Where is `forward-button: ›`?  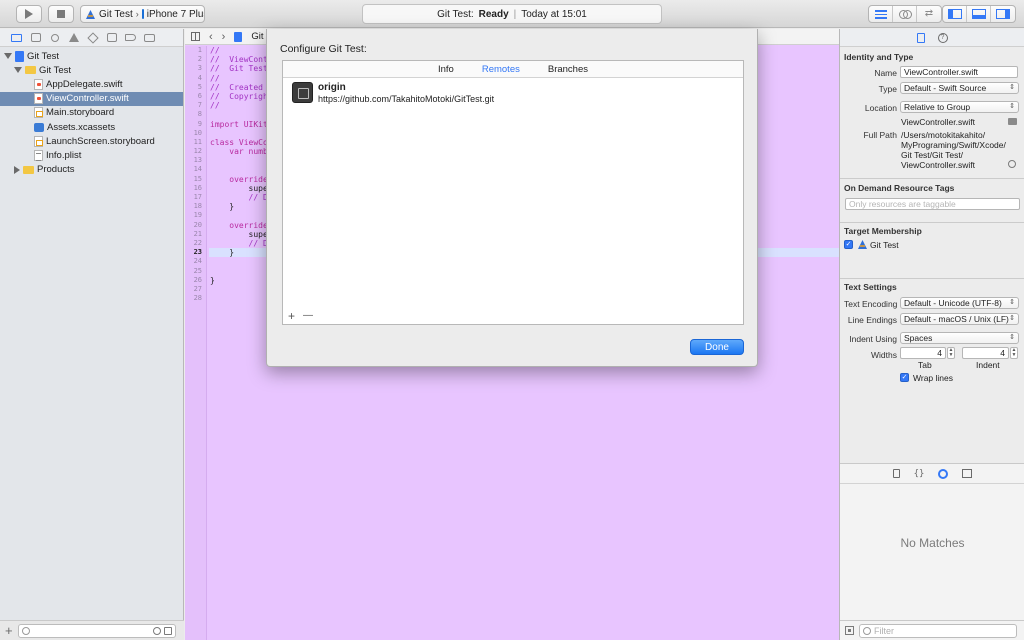 forward-button: › is located at coordinates (224, 36).